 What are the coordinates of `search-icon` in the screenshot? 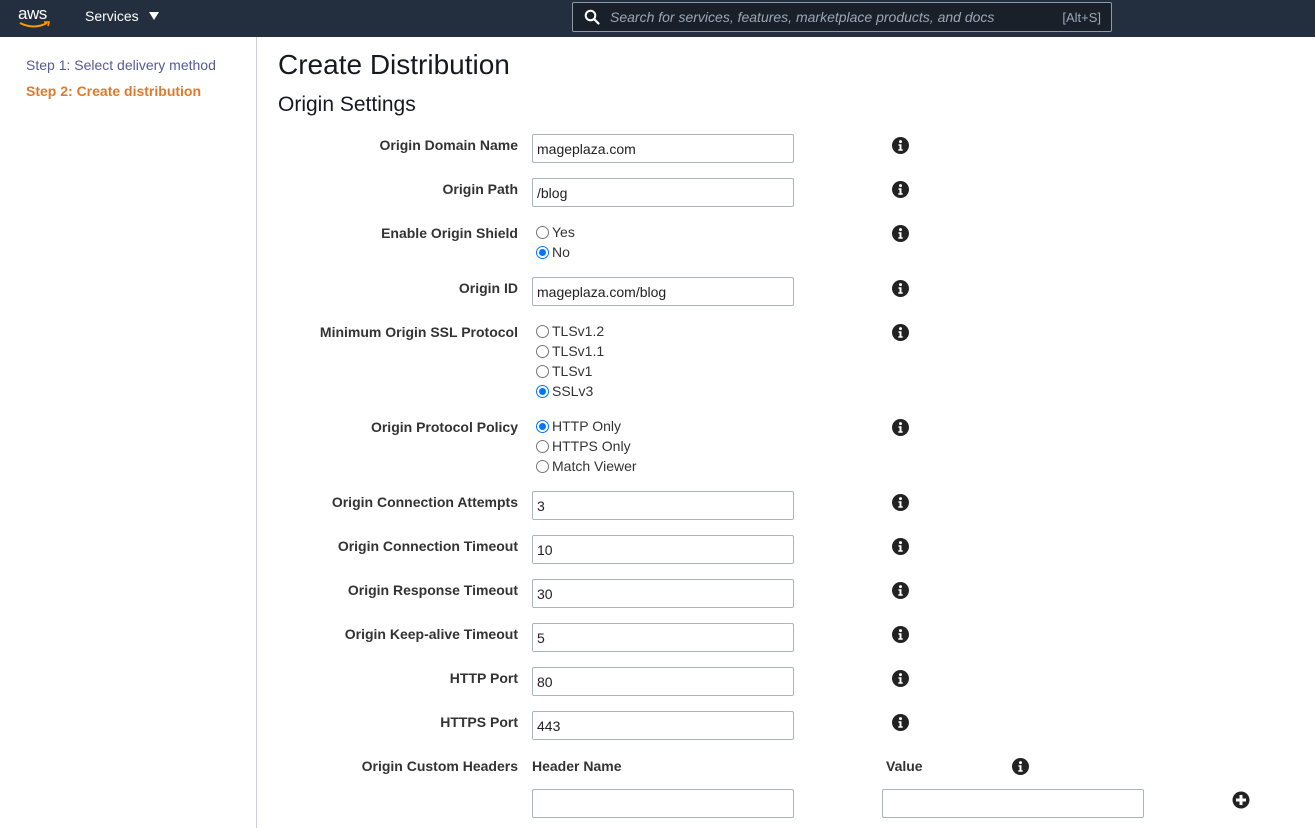 It's located at (592, 17).